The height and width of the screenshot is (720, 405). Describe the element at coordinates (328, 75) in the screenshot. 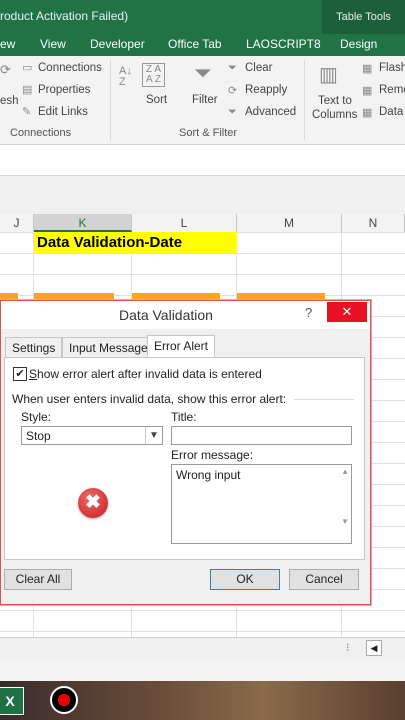

I see `text-to-columns-icon: ▥` at that location.